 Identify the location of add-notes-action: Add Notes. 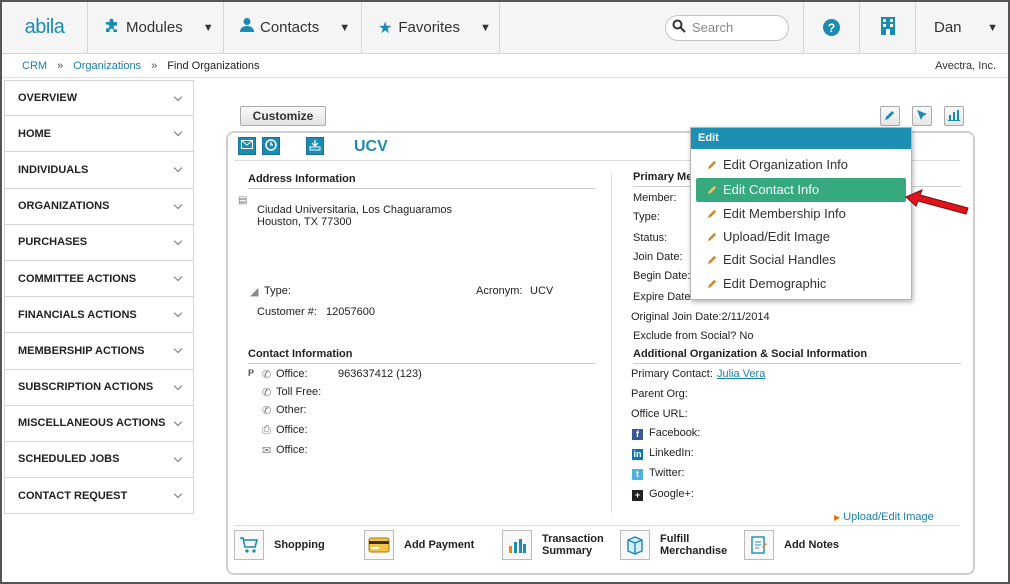
(791, 545).